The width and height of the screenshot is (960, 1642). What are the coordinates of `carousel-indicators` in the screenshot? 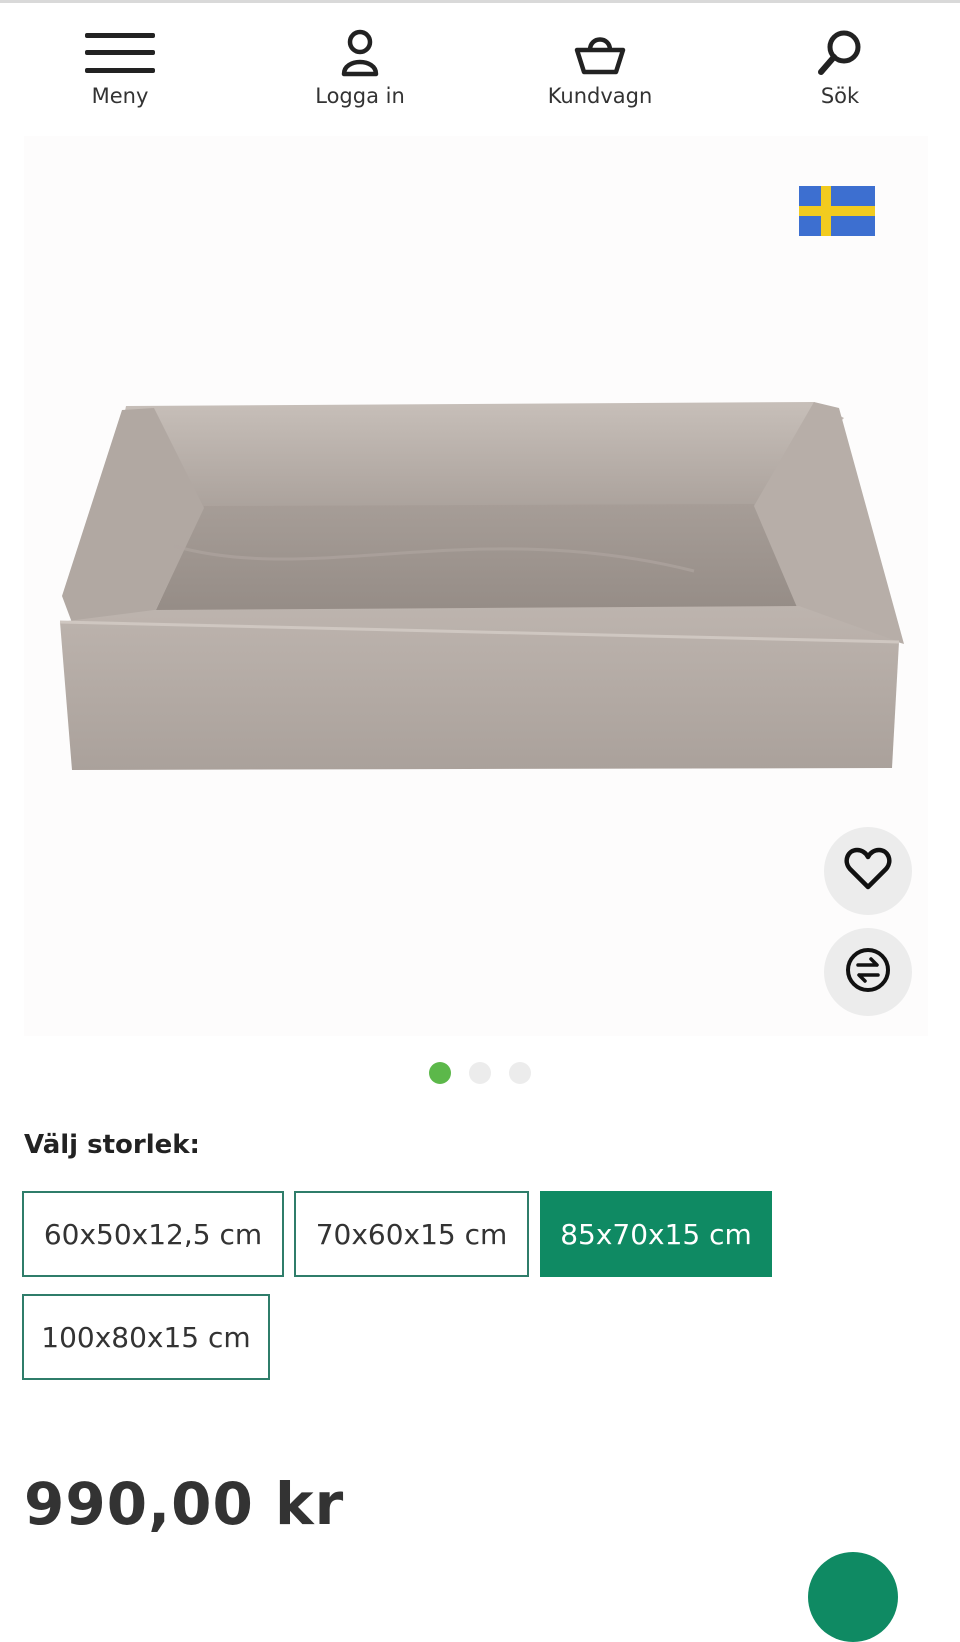 It's located at (480, 1073).